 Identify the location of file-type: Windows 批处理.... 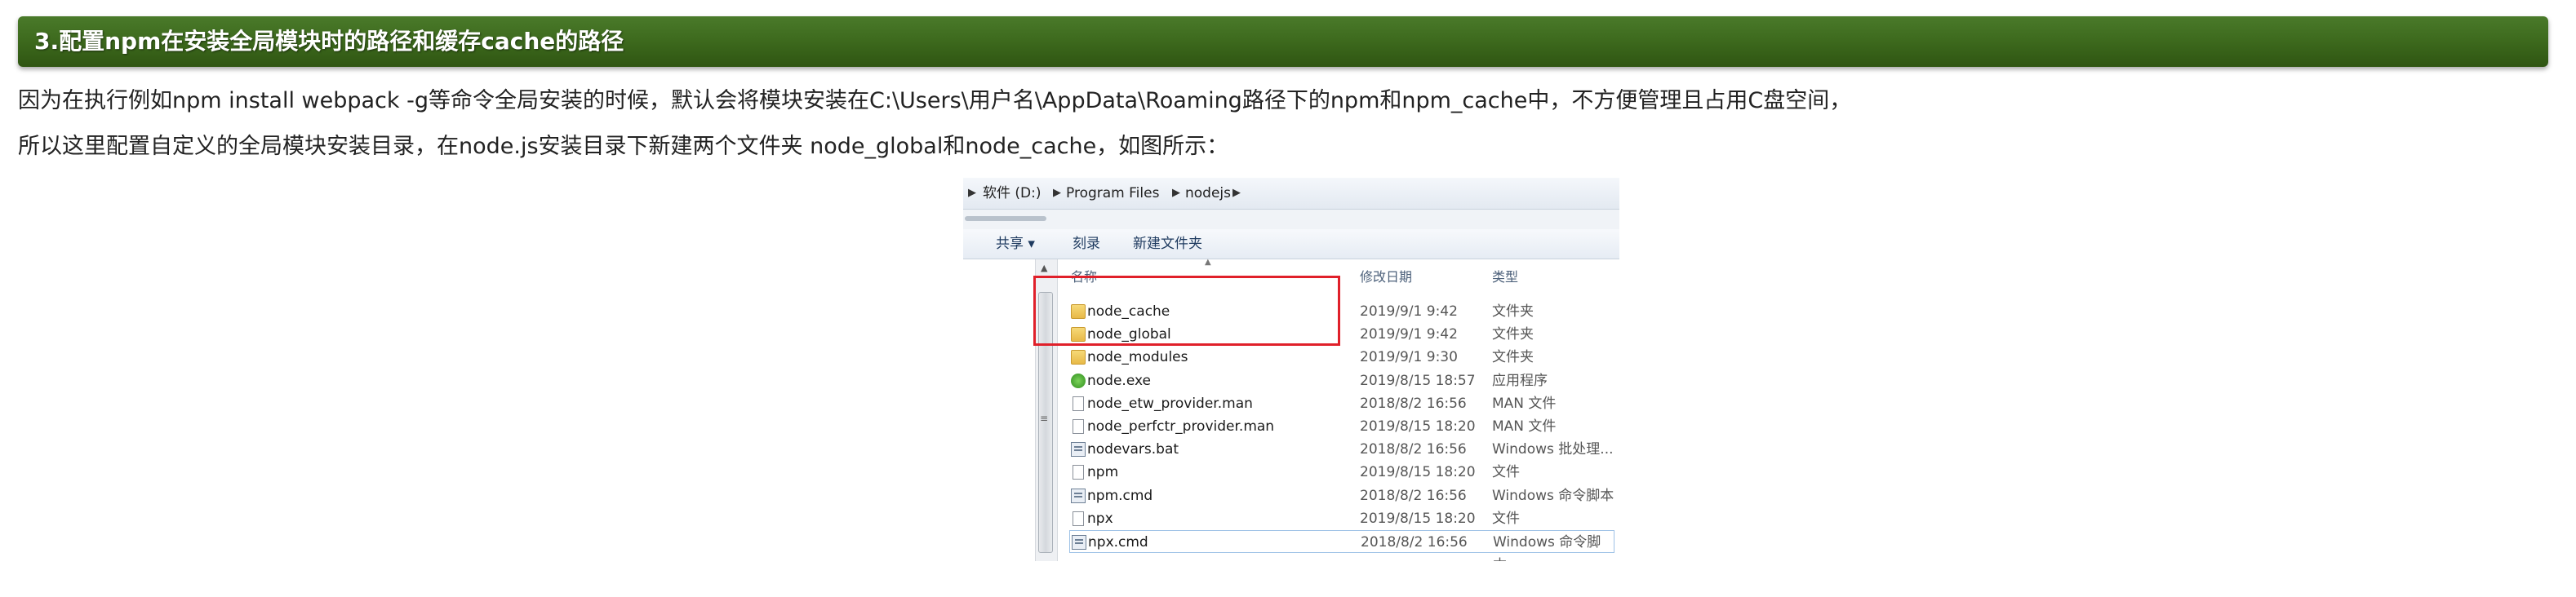
(1553, 449).